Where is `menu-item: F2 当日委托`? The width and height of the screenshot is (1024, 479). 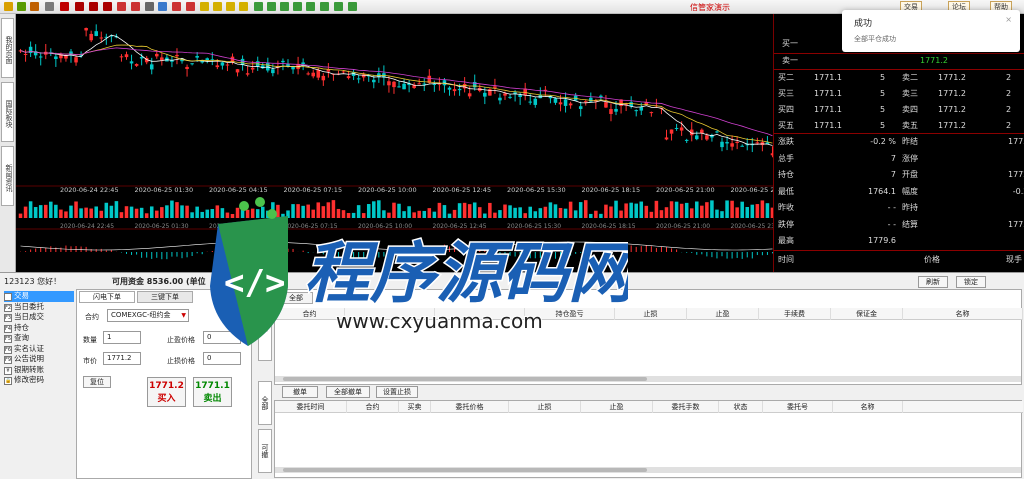
menu-item: F2 当日委托 is located at coordinates (39, 307).